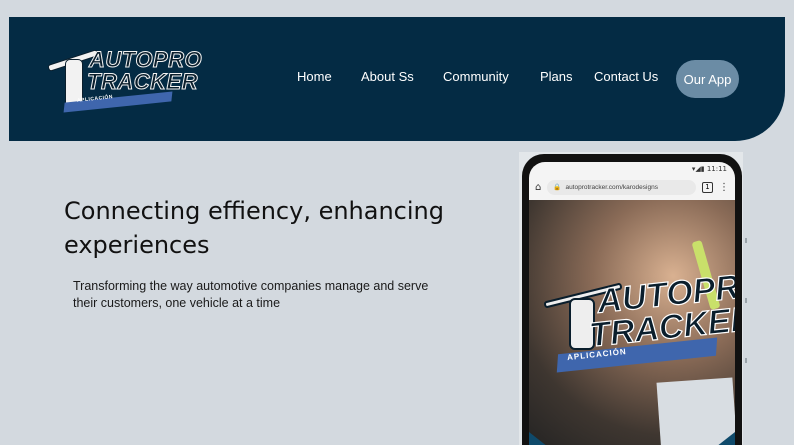  I want to click on status-bar: ▾◢▮ 11:11, so click(632, 169).